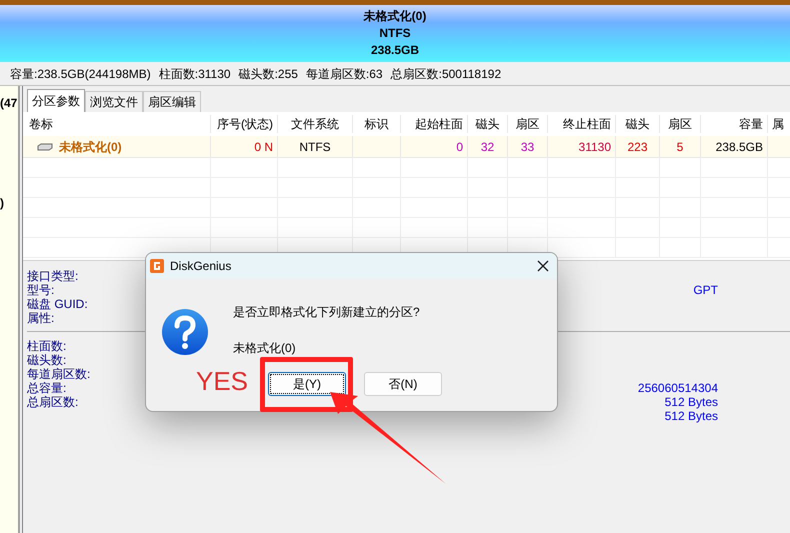 This screenshot has height=533, width=790. I want to click on annotation-text: YES, so click(222, 381).